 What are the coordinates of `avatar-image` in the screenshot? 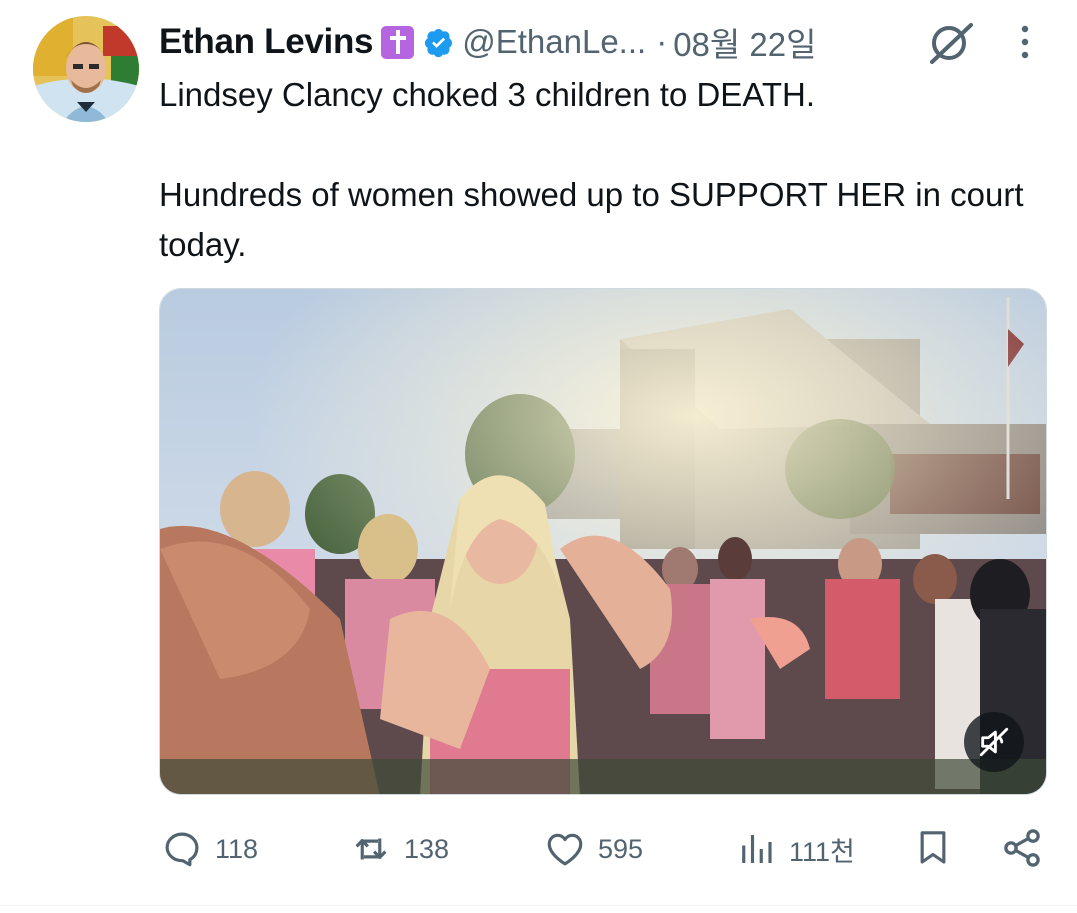 It's located at (86, 69).